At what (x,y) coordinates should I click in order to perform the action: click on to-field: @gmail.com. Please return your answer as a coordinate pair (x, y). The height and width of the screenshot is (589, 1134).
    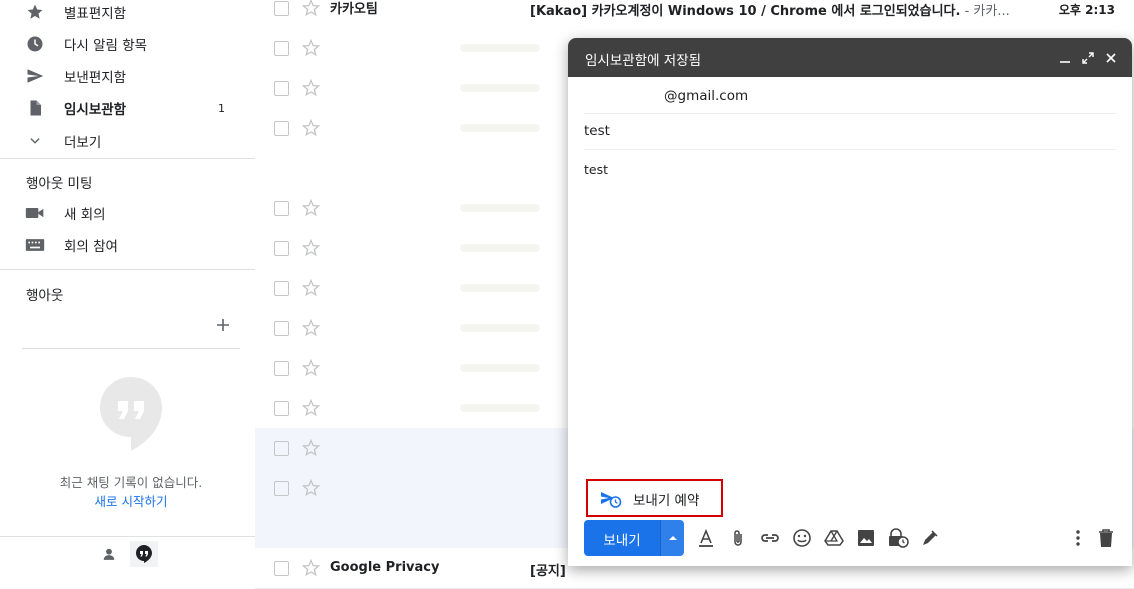
    Looking at the image, I should click on (706, 96).